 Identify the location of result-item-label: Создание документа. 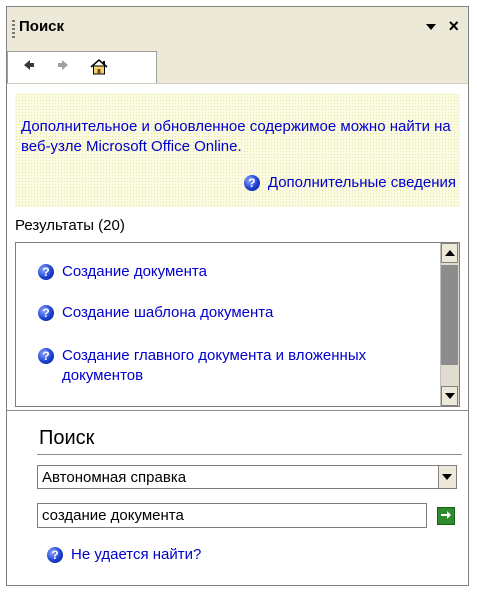
(134, 272).